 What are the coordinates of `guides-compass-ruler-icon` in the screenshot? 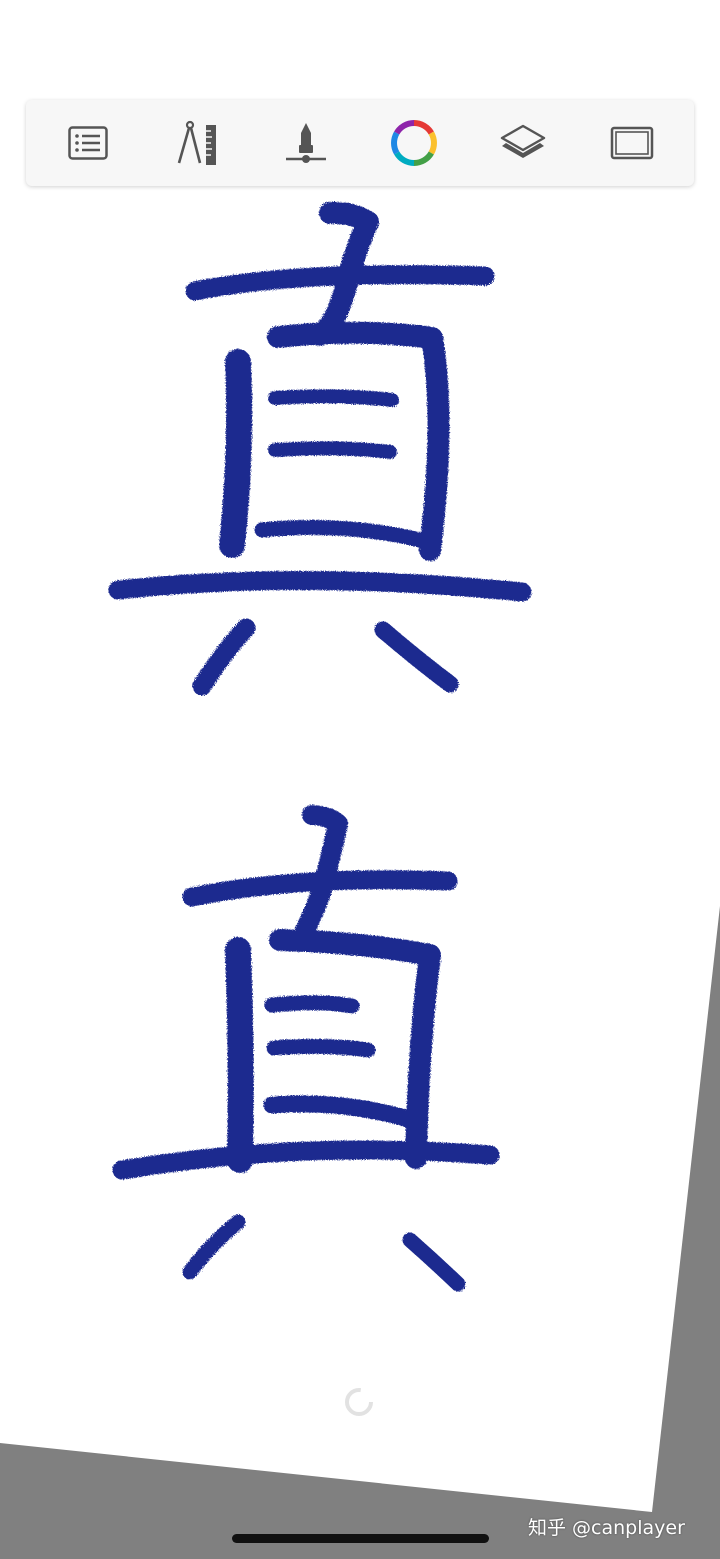 It's located at (196, 142).